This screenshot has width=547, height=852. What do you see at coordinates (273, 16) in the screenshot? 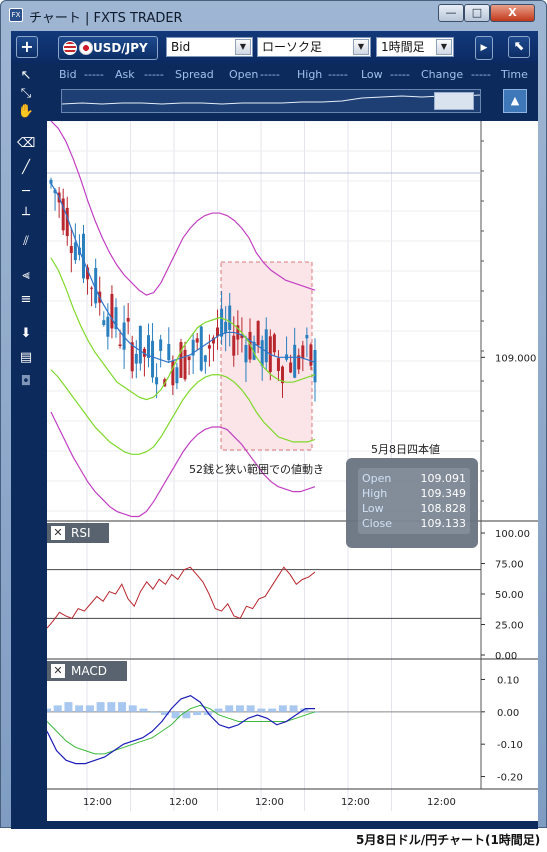
I see `title-bar: FX チャート | FXTS TRADER — □ X` at bounding box center [273, 16].